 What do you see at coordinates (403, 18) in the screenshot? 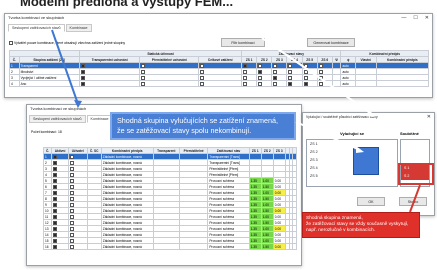
I see `minimize-icon: —` at bounding box center [403, 18].